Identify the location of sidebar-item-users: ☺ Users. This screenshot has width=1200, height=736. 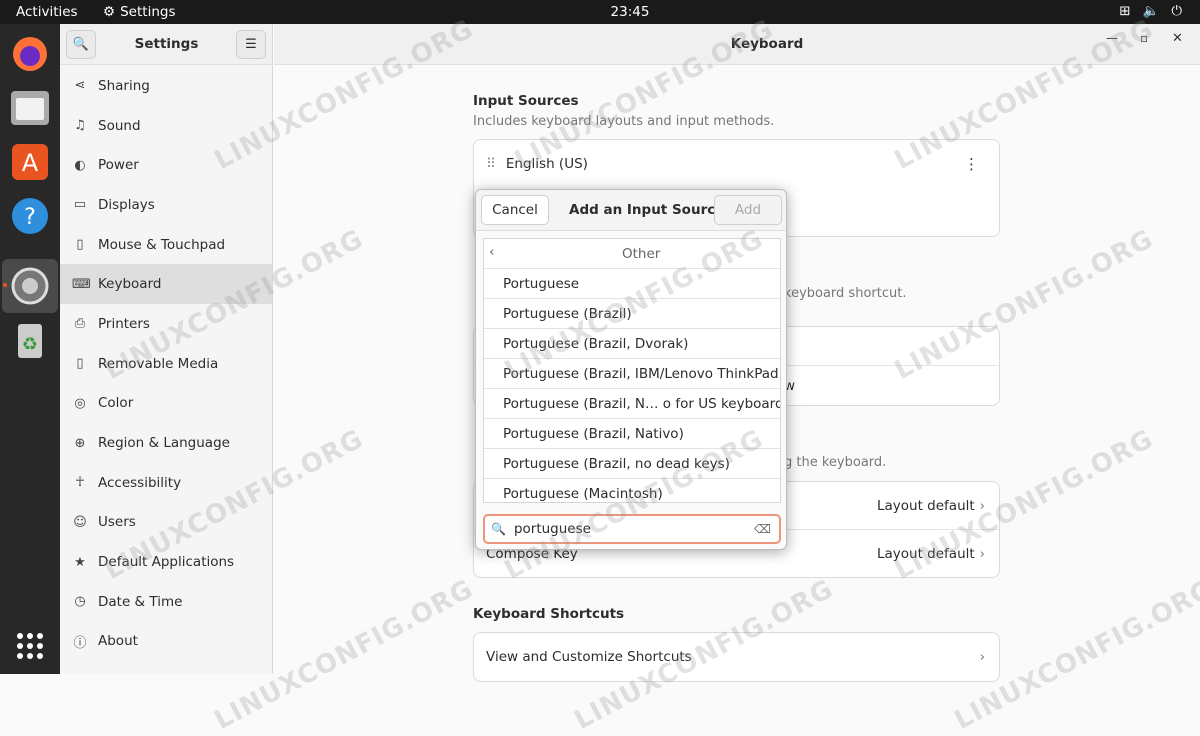
(166, 523).